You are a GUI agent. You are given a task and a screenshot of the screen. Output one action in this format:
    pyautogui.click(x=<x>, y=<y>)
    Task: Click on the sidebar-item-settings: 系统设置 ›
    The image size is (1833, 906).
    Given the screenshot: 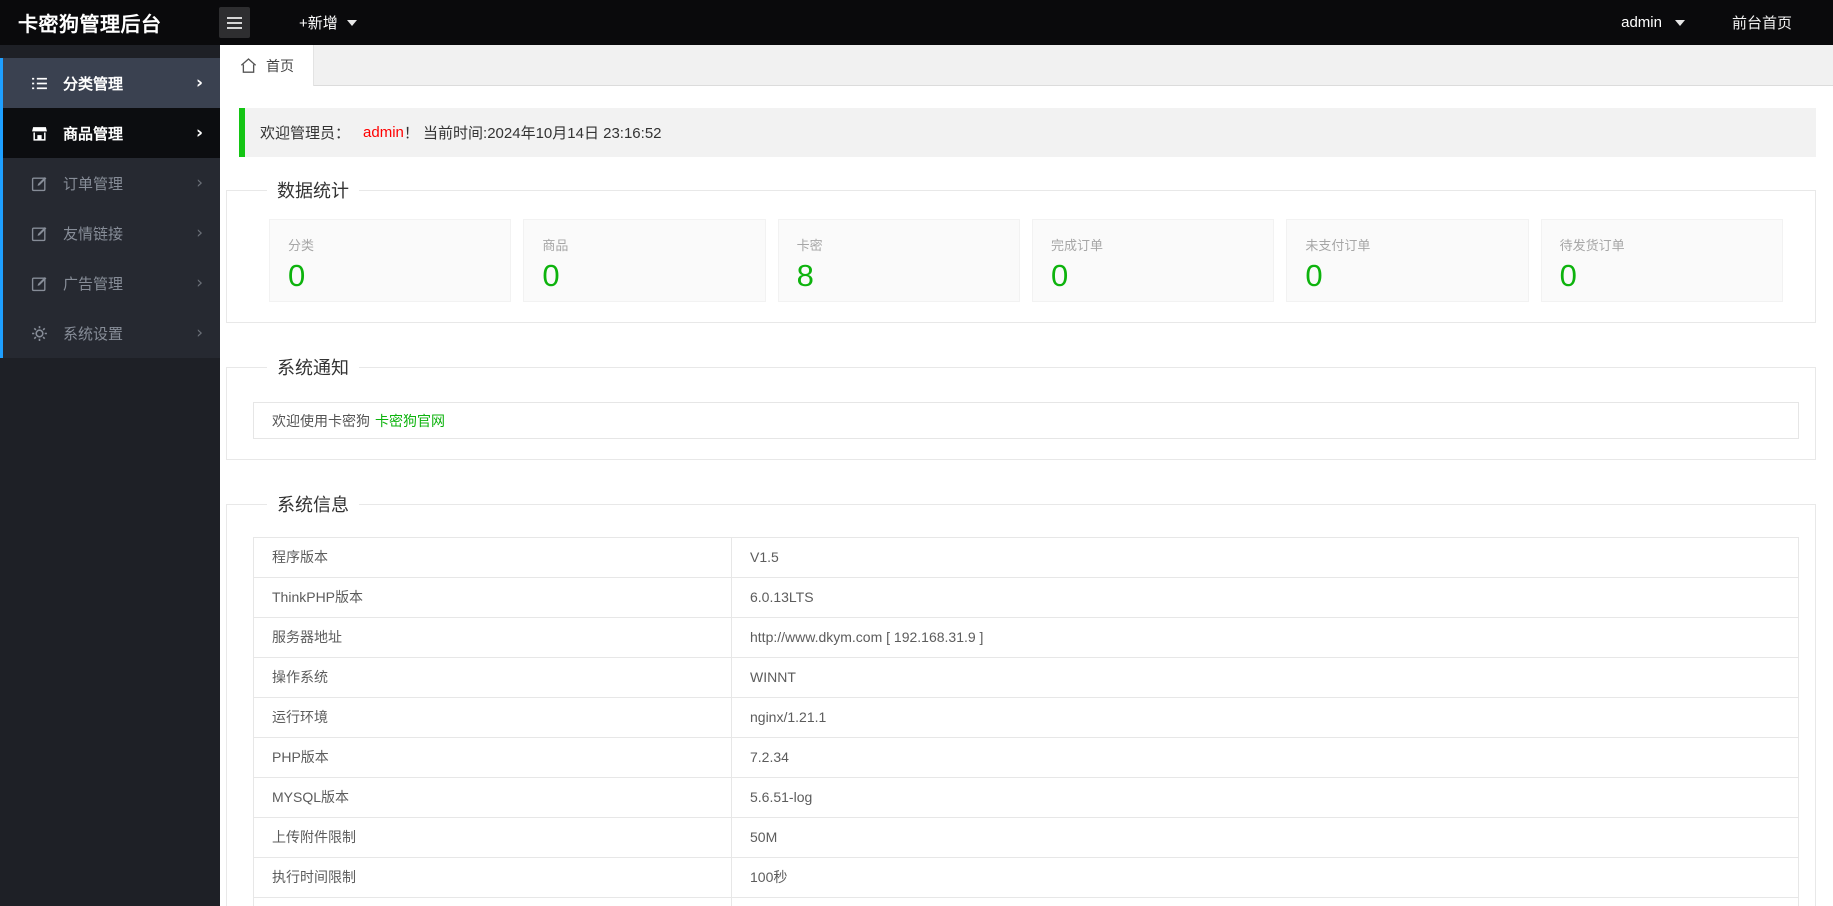 What is the action you would take?
    pyautogui.click(x=110, y=333)
    